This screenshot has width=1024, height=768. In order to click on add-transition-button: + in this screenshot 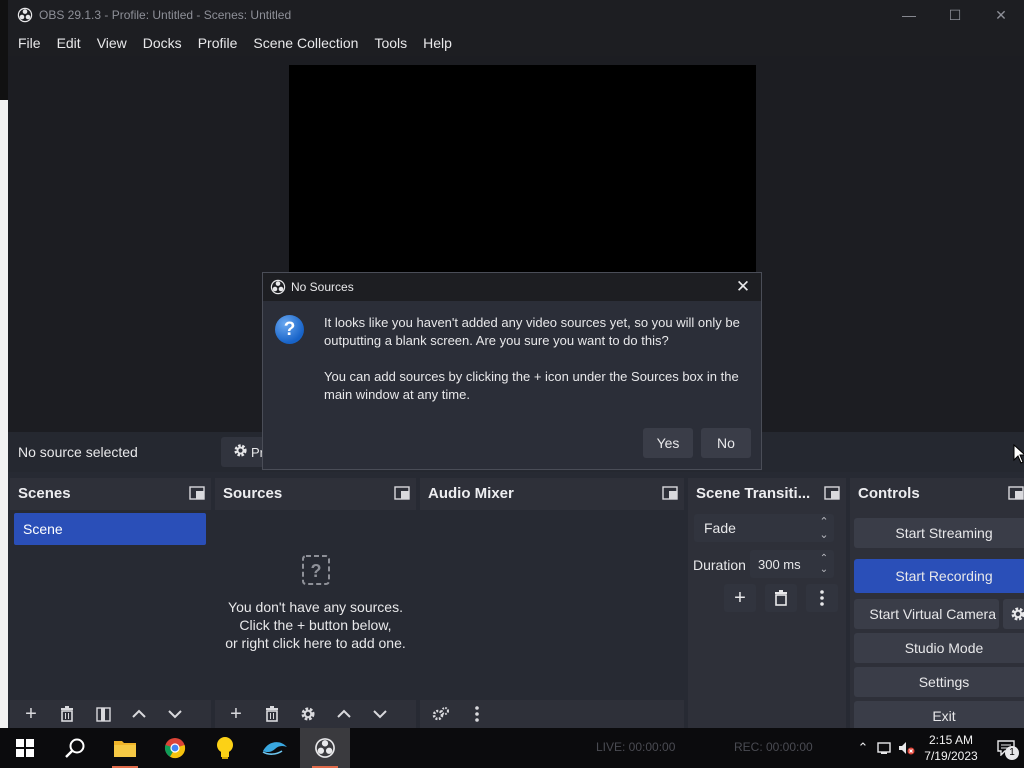, I will do `click(740, 598)`.